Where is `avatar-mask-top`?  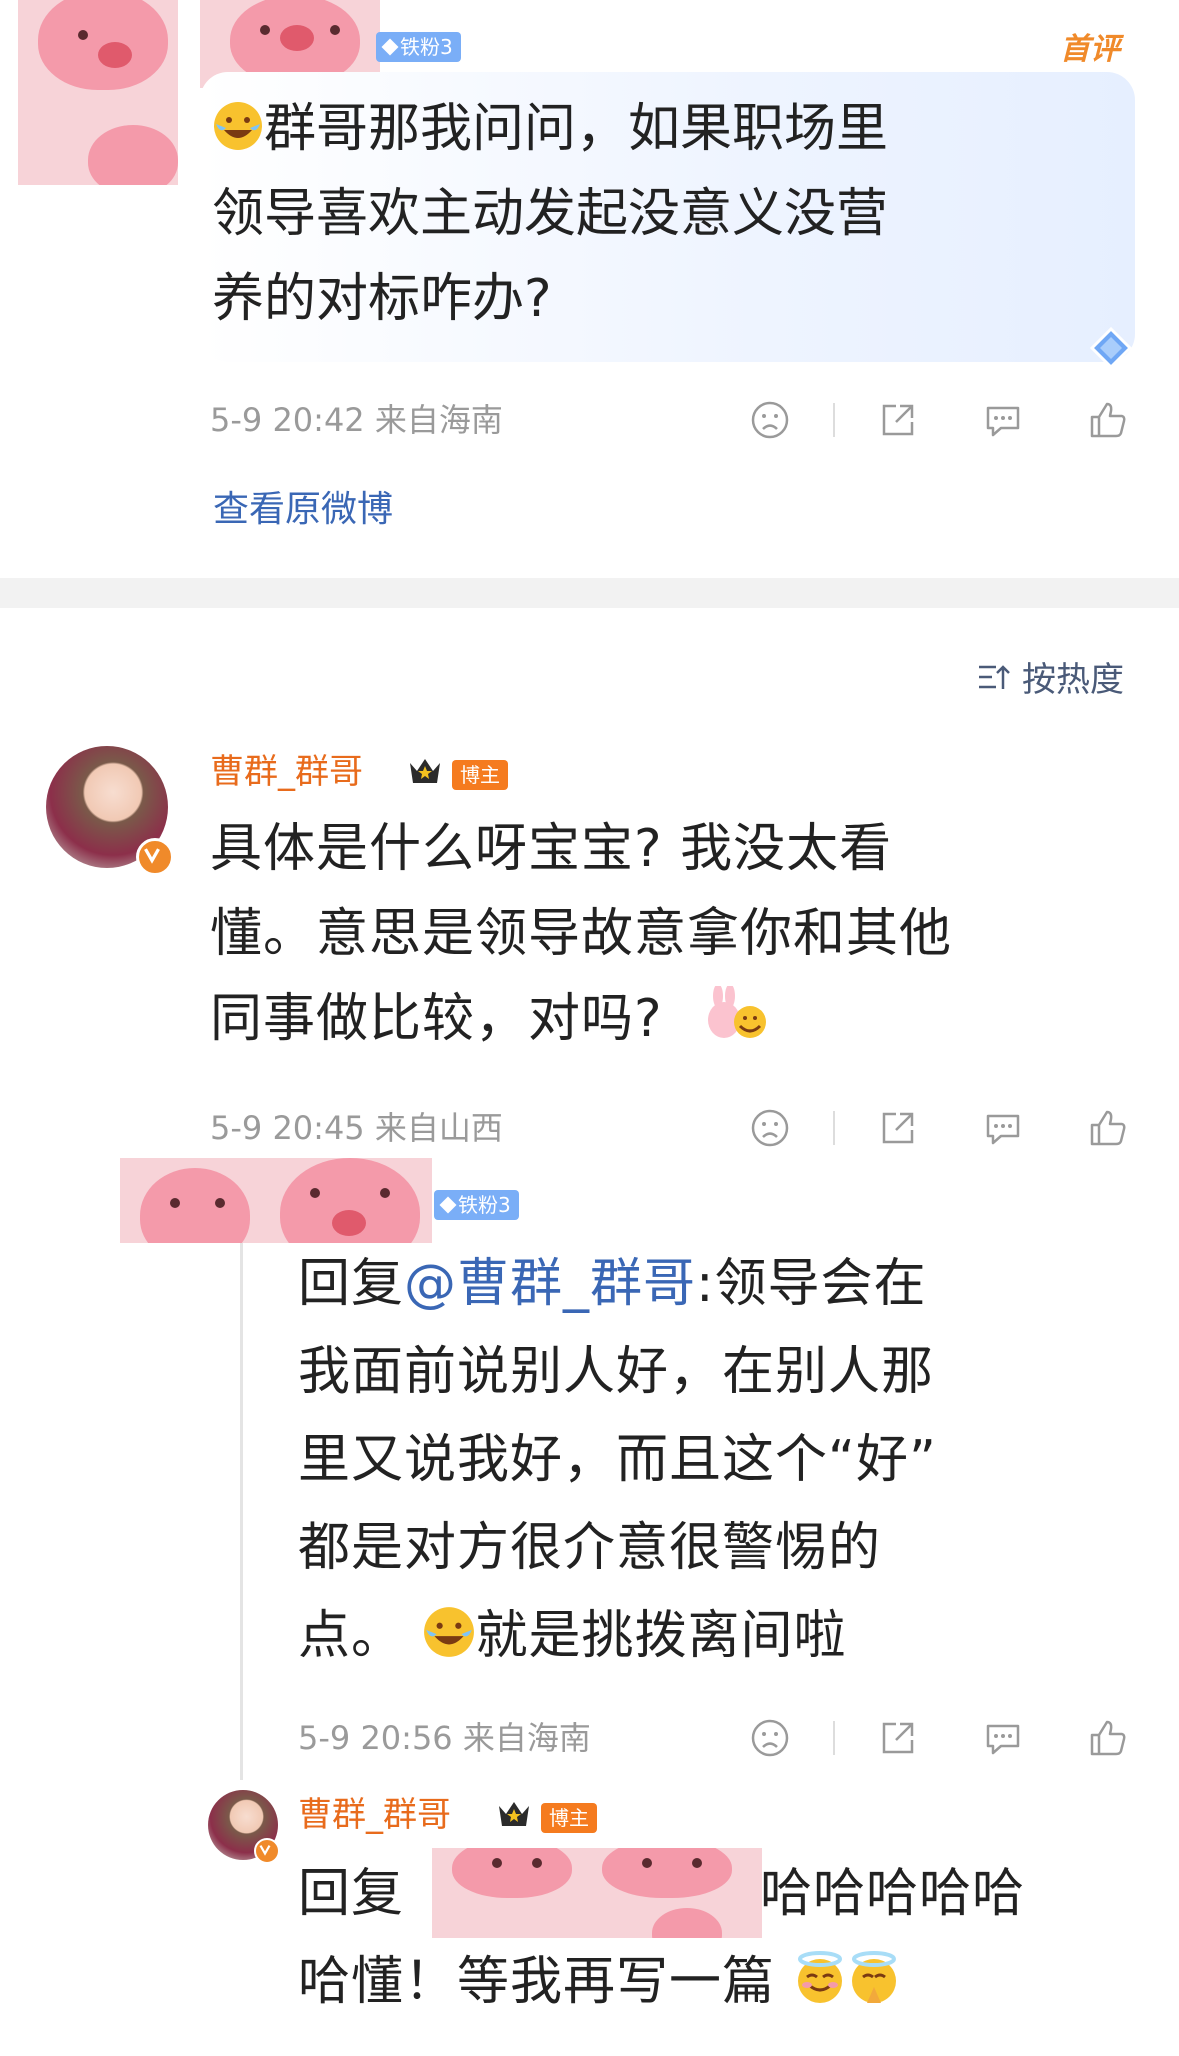
avatar-mask-top is located at coordinates (98, 92).